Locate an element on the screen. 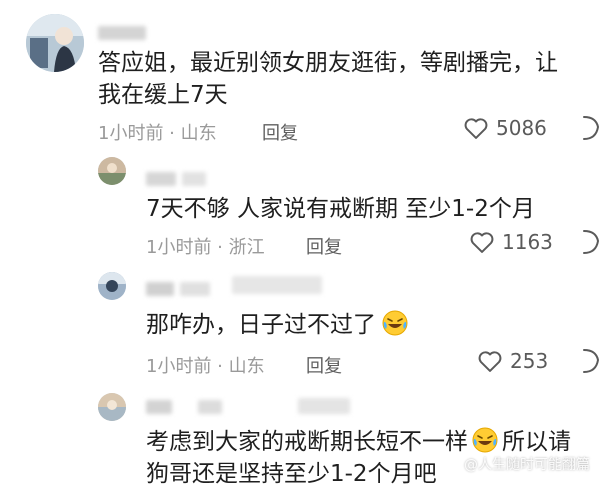 The width and height of the screenshot is (600, 489). watermark-text: @人生随时可能翻篇 is located at coordinates (527, 465).